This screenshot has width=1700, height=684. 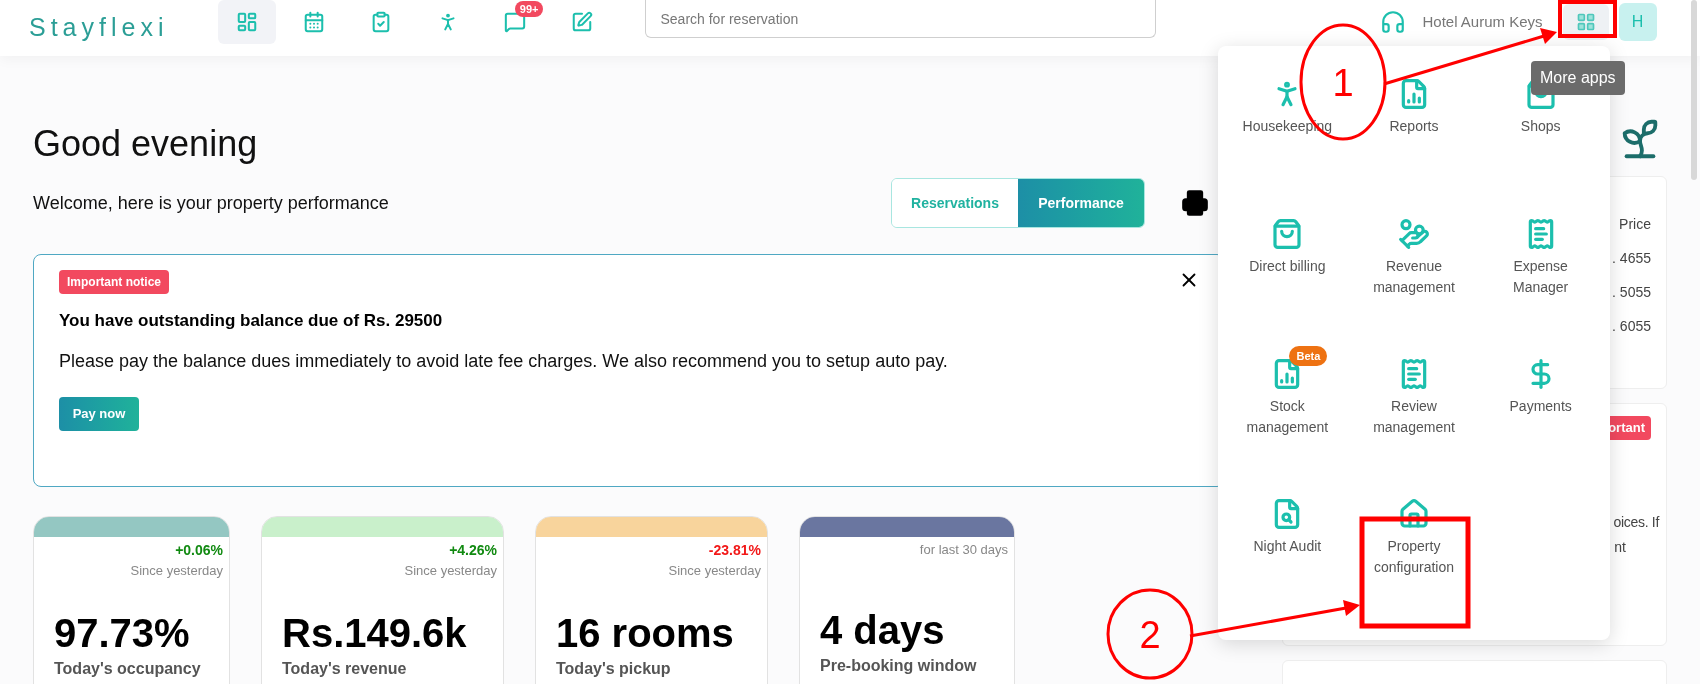 I want to click on card-text: oices. If, so click(x=1636, y=522).